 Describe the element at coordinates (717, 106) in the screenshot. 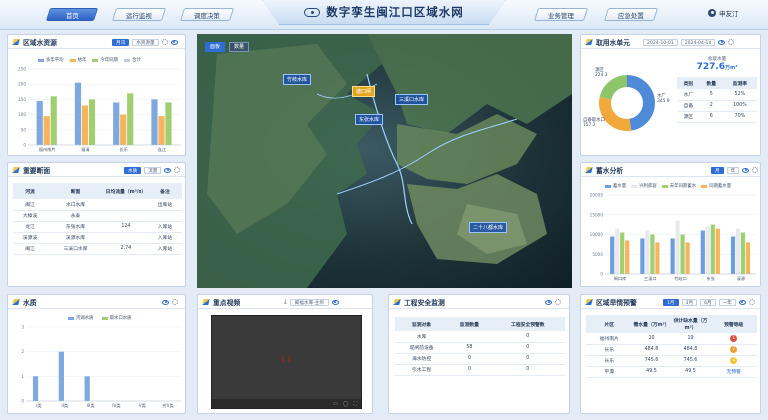

I see `table-row: 自备 2 100%` at that location.